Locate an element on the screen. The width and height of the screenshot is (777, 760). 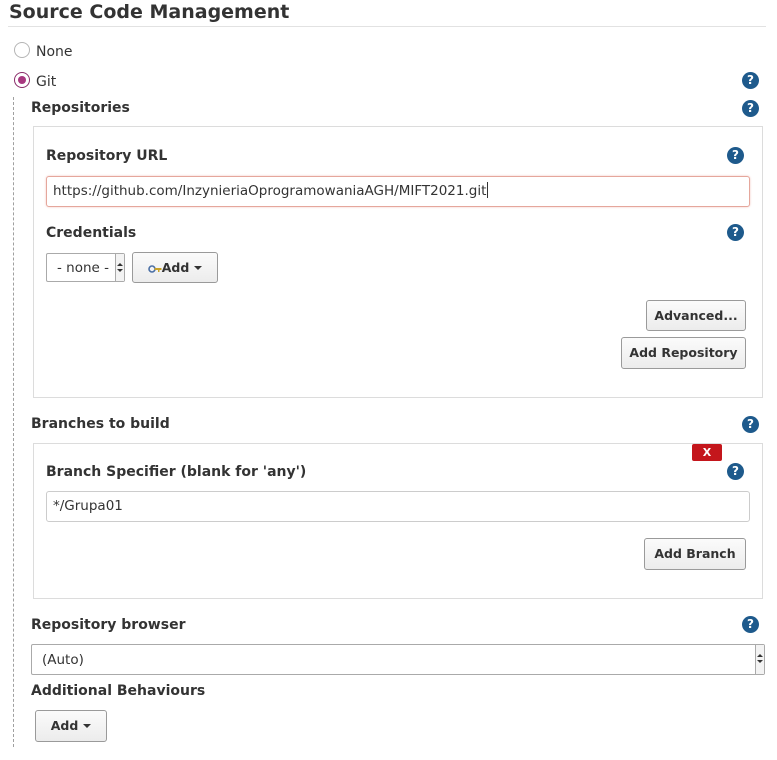
add-behaviour-button: Add is located at coordinates (71, 726).